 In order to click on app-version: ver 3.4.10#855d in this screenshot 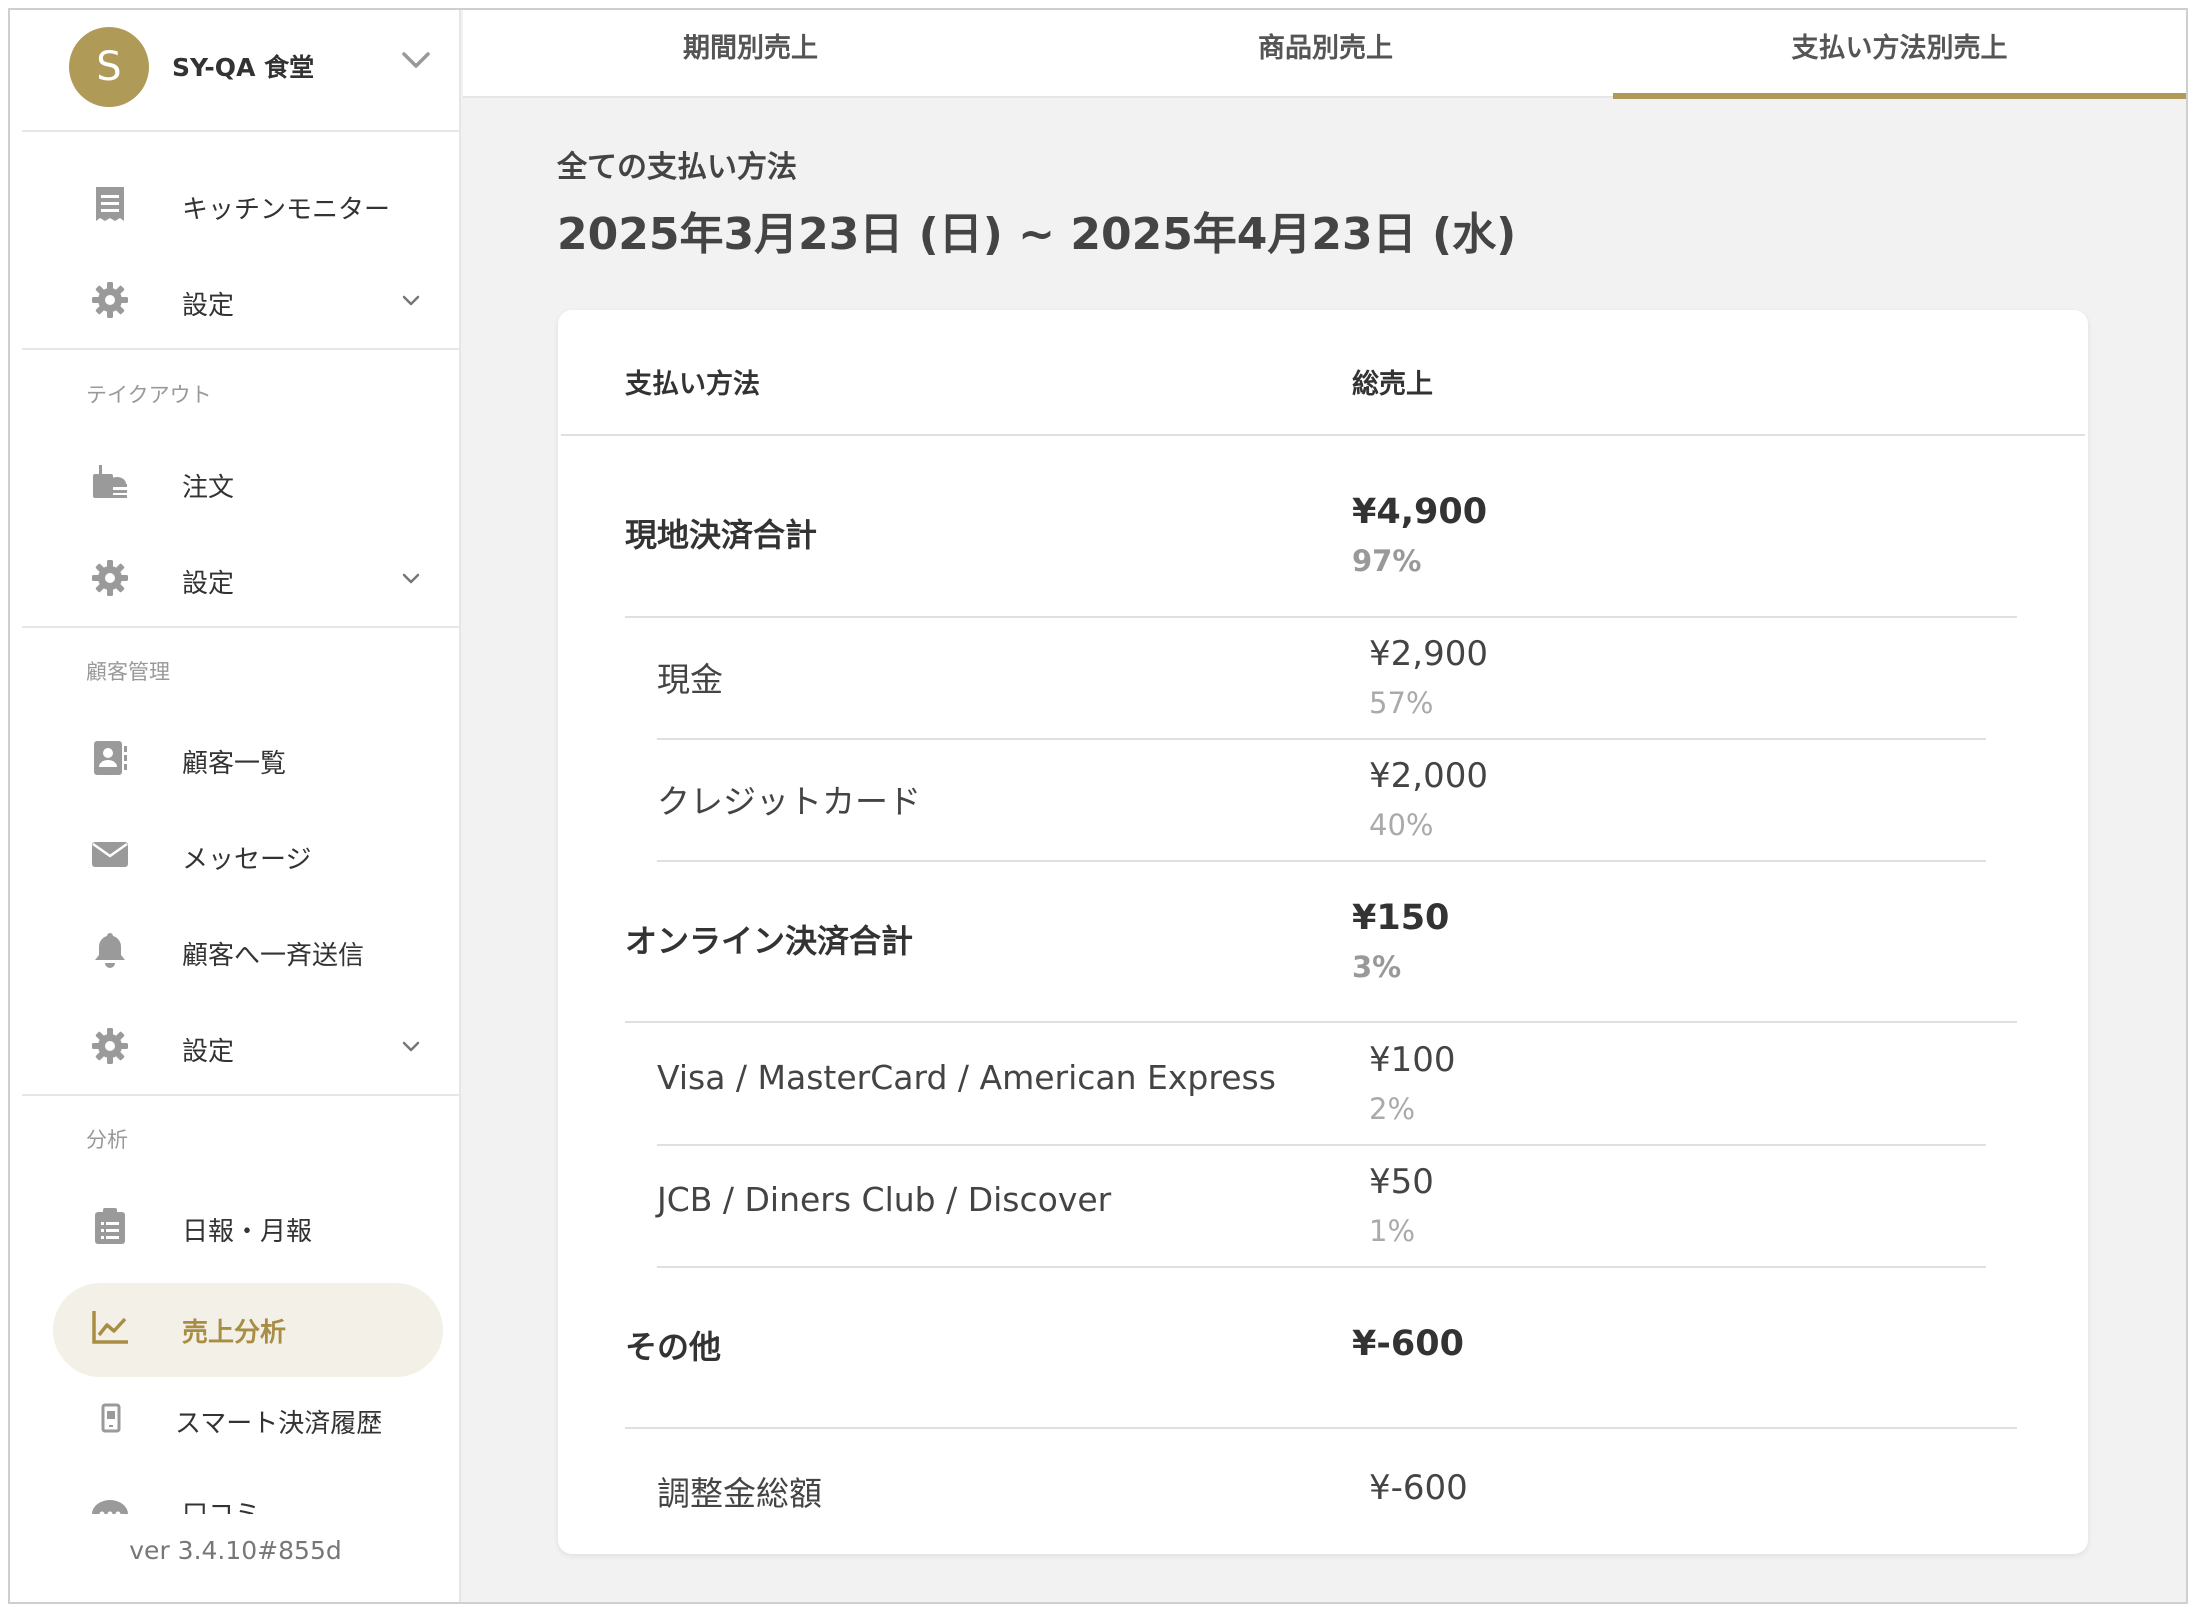, I will do `click(235, 1550)`.